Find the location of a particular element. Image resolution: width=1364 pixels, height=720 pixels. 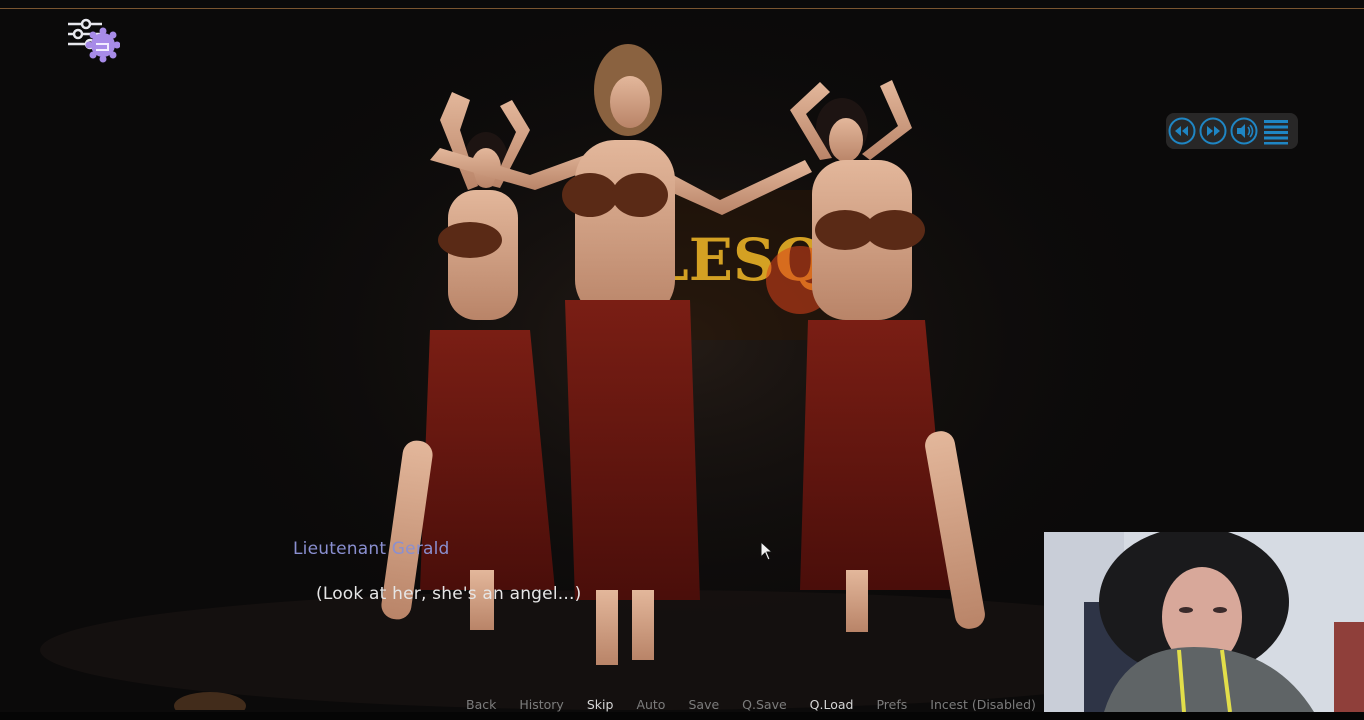

volume-icon is located at coordinates (1244, 131).